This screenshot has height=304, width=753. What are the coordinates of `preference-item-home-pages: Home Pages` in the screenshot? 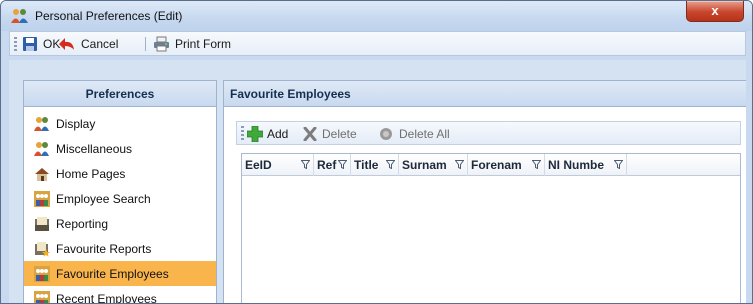 It's located at (120, 173).